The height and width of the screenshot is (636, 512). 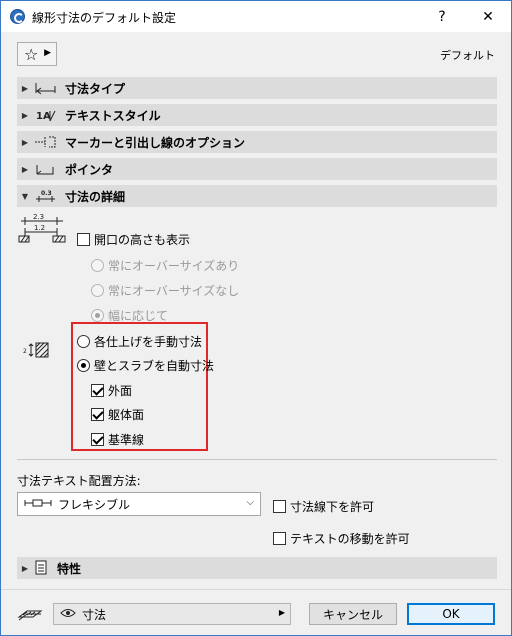 What do you see at coordinates (451, 614) in the screenshot?
I see `ok-button: OK` at bounding box center [451, 614].